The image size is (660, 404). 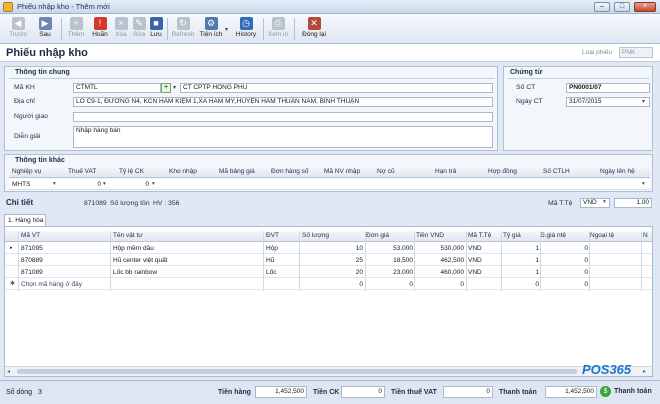 What do you see at coordinates (334, 260) in the screenshot?
I see `cell-qty: 25` at bounding box center [334, 260].